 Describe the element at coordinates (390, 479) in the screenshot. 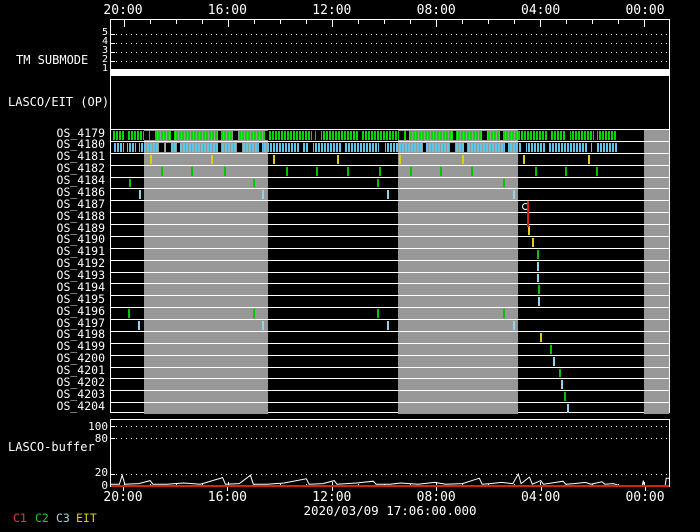

I see `buffer-fill-trace` at that location.